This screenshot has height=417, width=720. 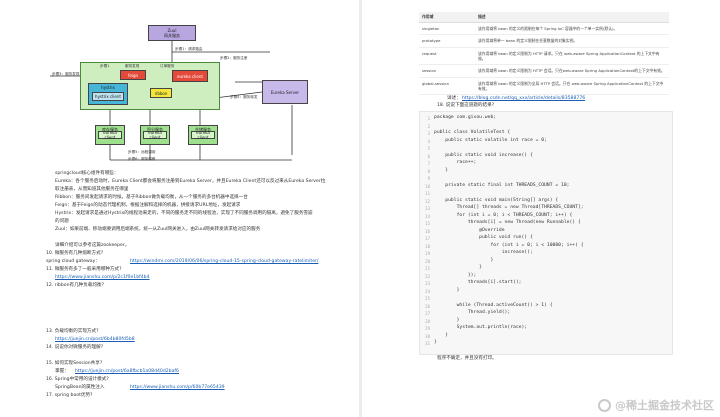 I want to click on step3-label: 步骤3：服务发现, so click(x=66, y=74).